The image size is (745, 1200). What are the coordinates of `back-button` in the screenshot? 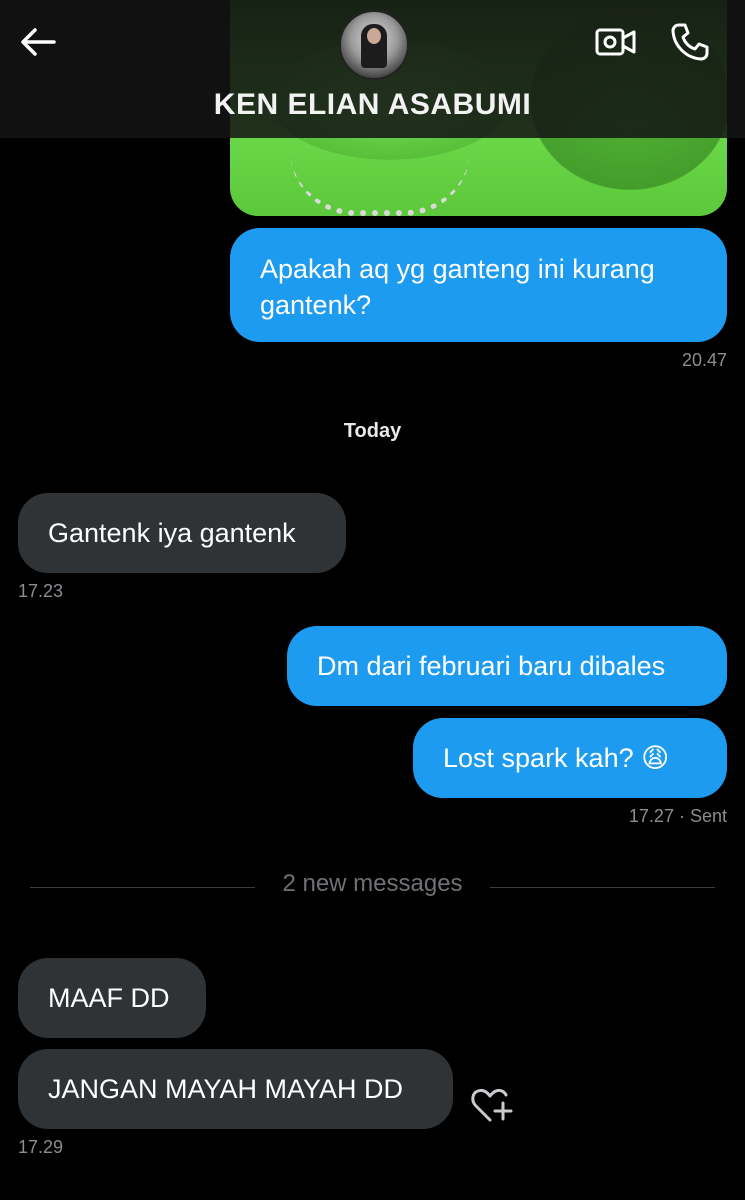 It's located at (38, 42).